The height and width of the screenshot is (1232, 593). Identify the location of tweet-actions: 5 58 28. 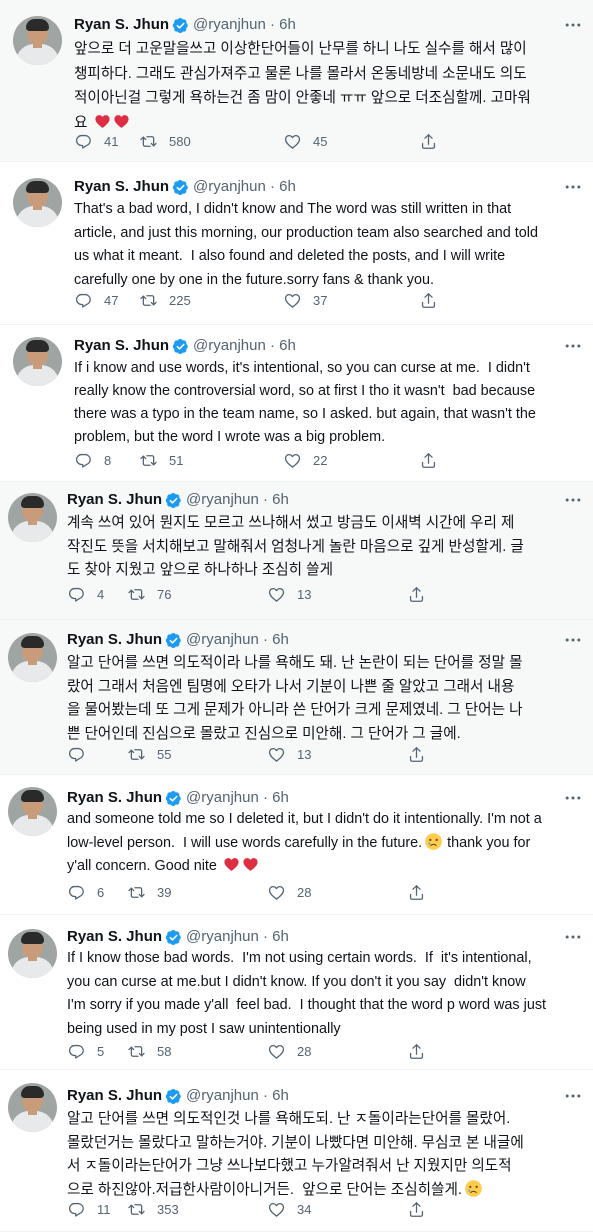
(282, 1051).